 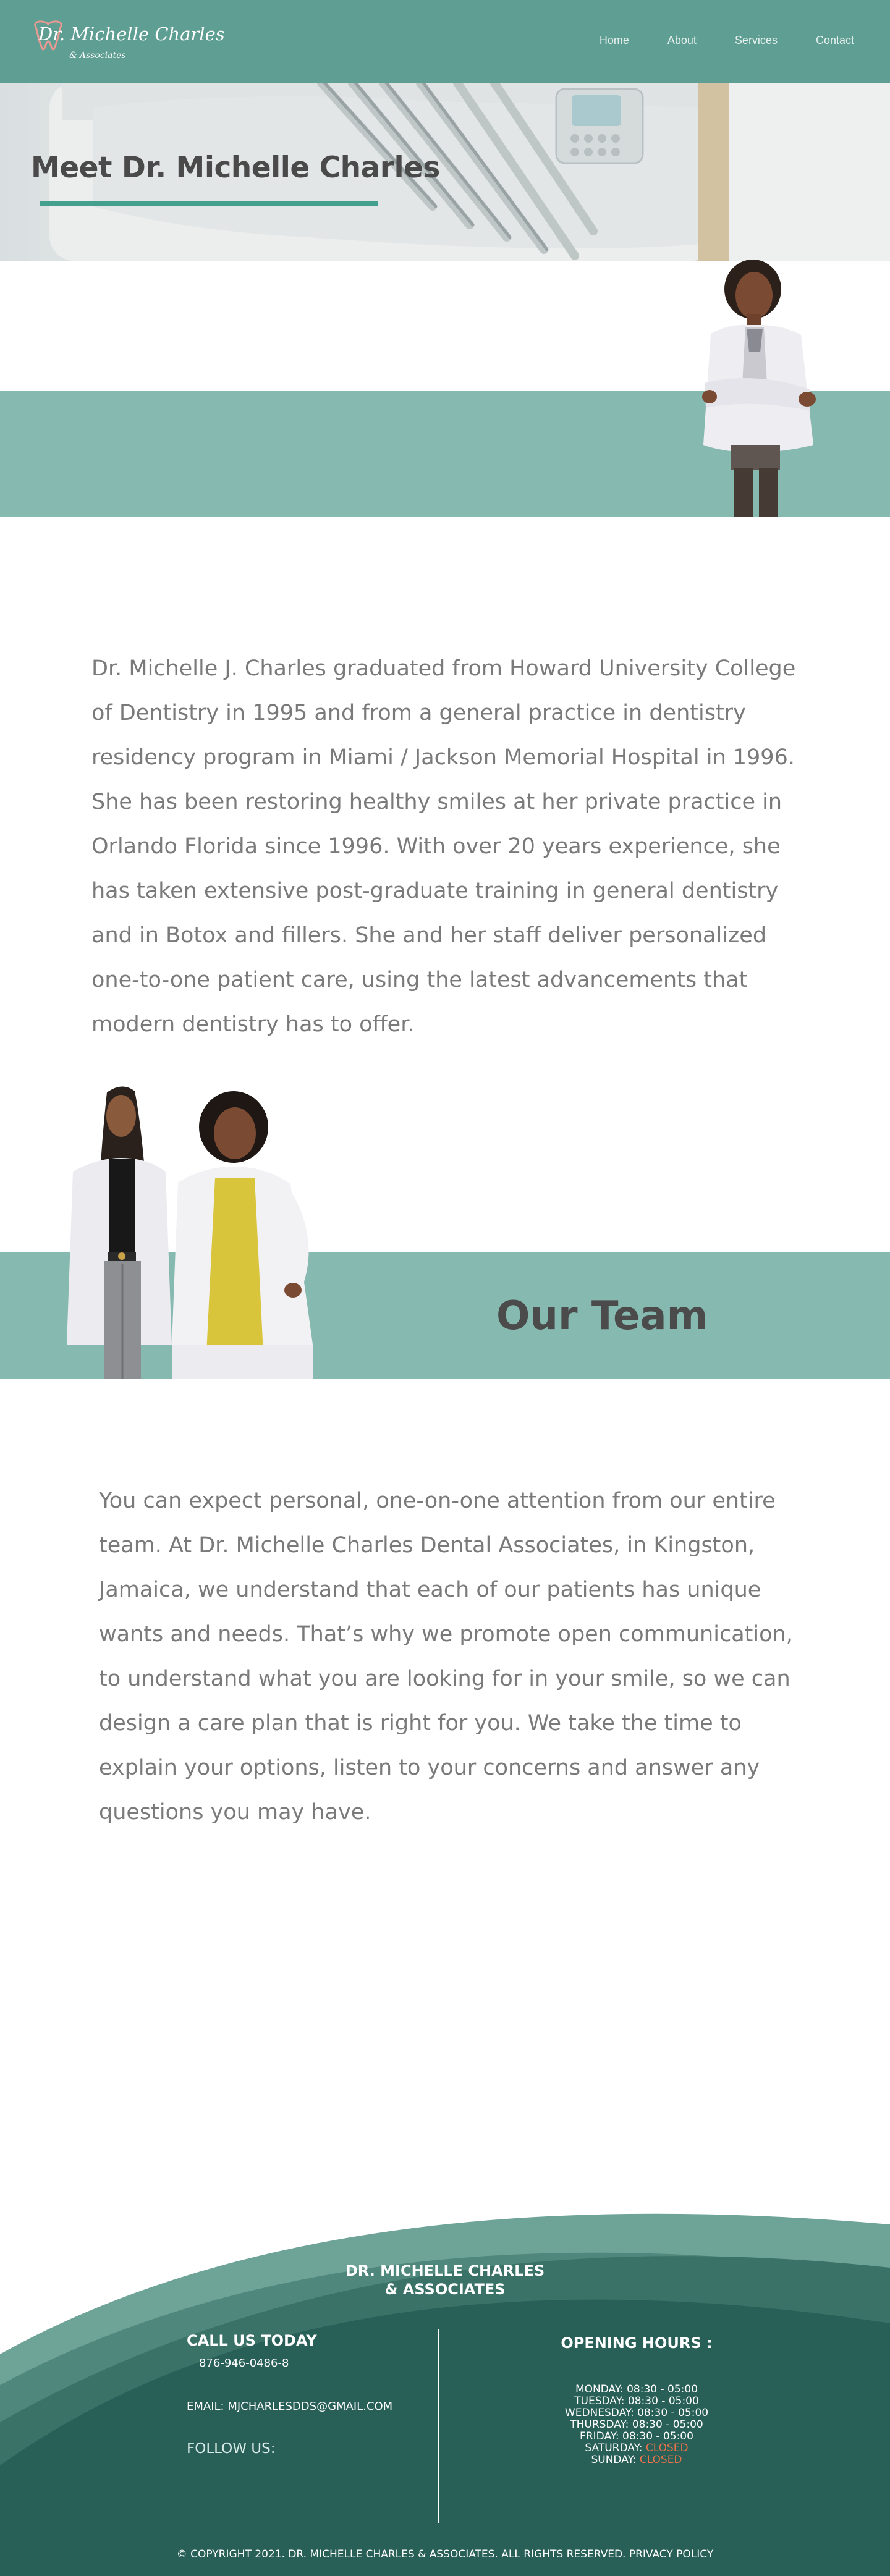 I want to click on hours-row: WEDNESDAY: 08:30 - 05:00, so click(x=637, y=2413).